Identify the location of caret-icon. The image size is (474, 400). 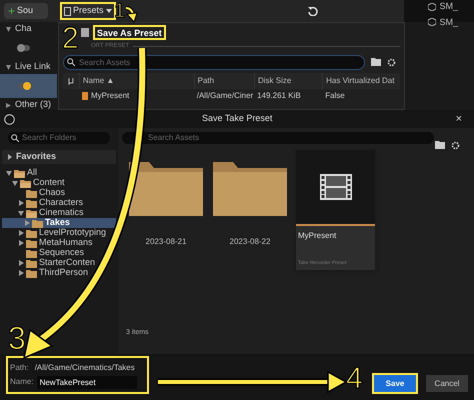
(109, 11).